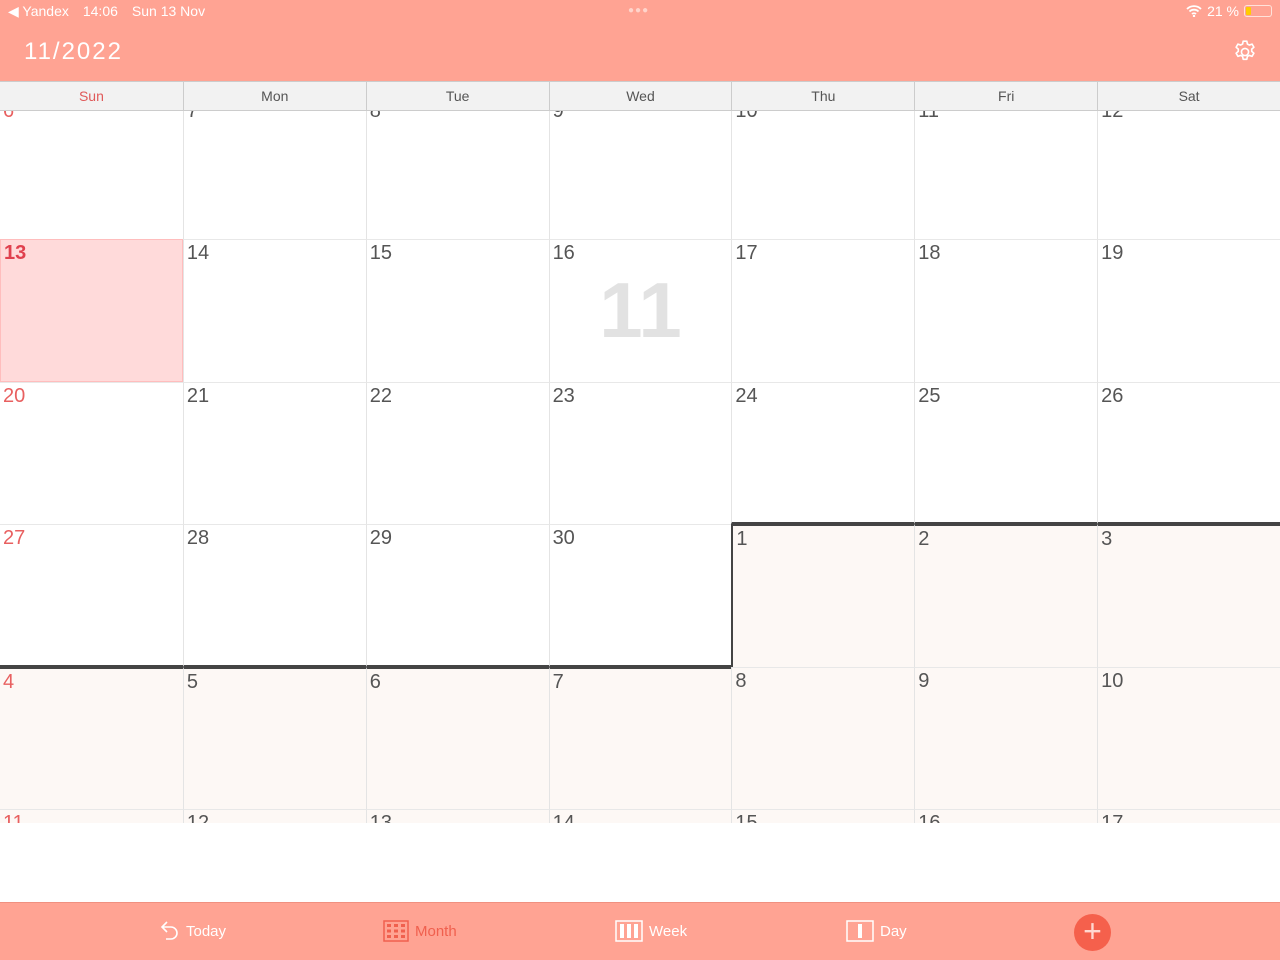  What do you see at coordinates (457, 595) in the screenshot?
I see `day-cell: 29` at bounding box center [457, 595].